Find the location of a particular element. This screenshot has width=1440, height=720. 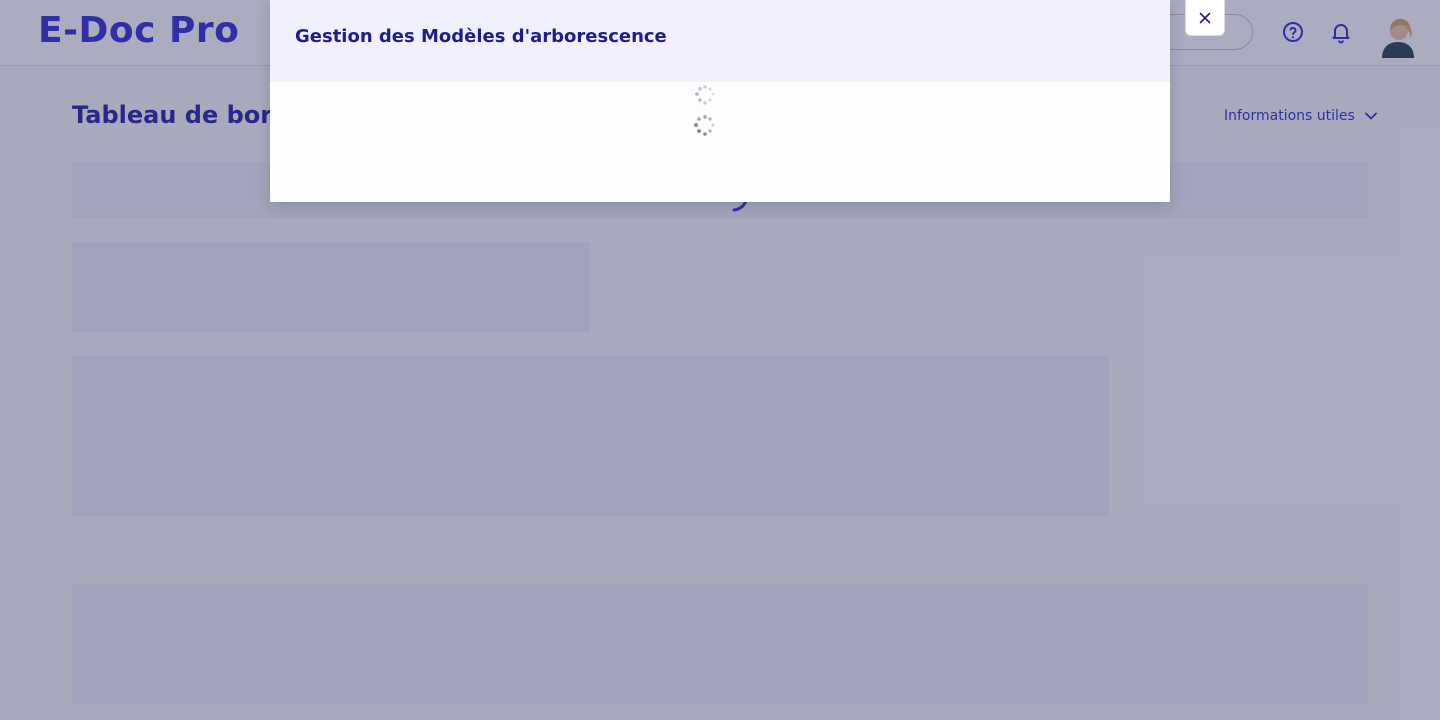

close-icon is located at coordinates (1205, 17).